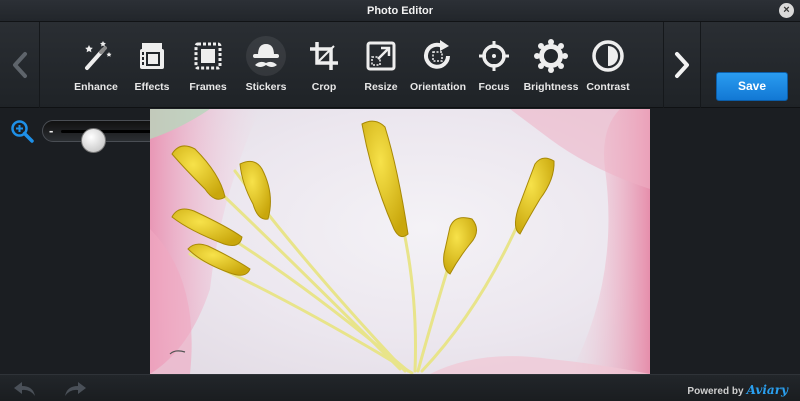 The image size is (800, 401). I want to click on crop-icon, so click(324, 56).